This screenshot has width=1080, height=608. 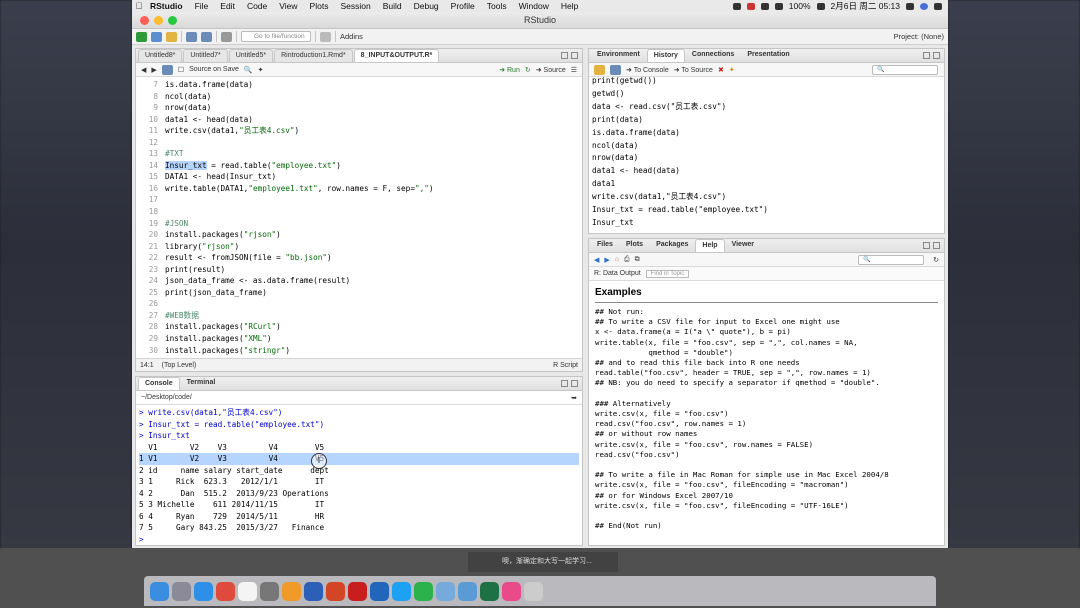 What do you see at coordinates (299, 85) in the screenshot?
I see `code-line: is.data.frame(data)` at bounding box center [299, 85].